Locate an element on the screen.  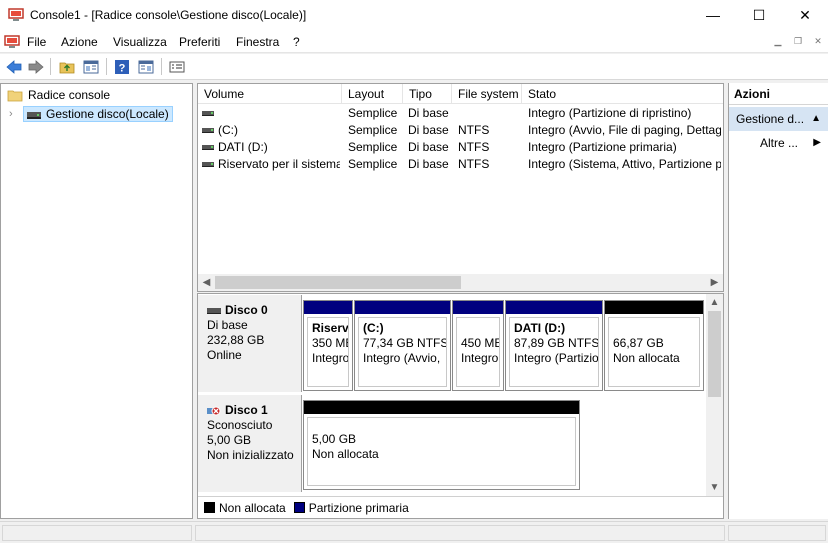
partition-status: Integro is located at coordinates (480, 358).